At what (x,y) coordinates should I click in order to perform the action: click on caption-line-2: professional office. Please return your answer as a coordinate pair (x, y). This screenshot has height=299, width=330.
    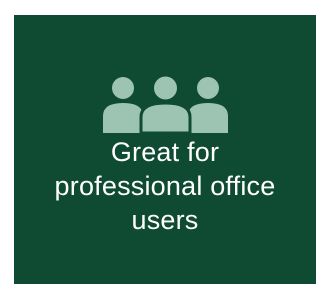
    Looking at the image, I should click on (165, 186).